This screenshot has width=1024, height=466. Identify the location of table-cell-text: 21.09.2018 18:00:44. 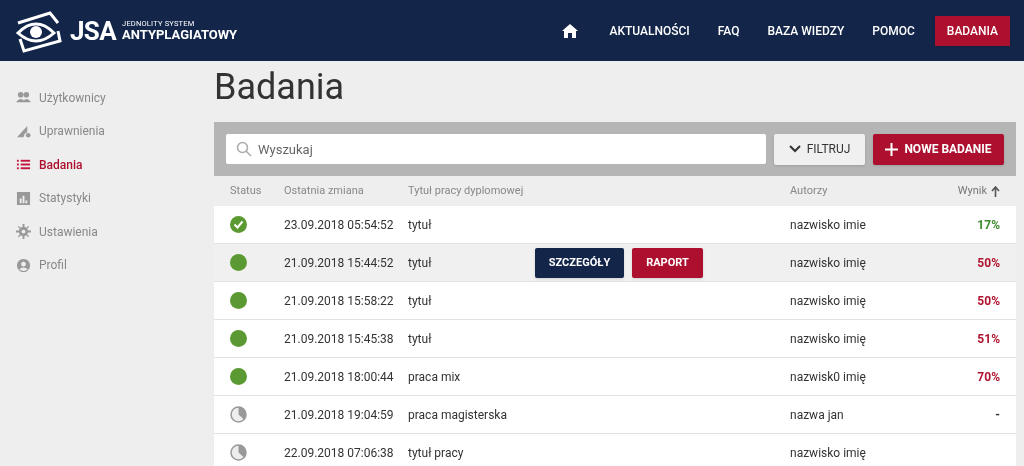
(339, 377).